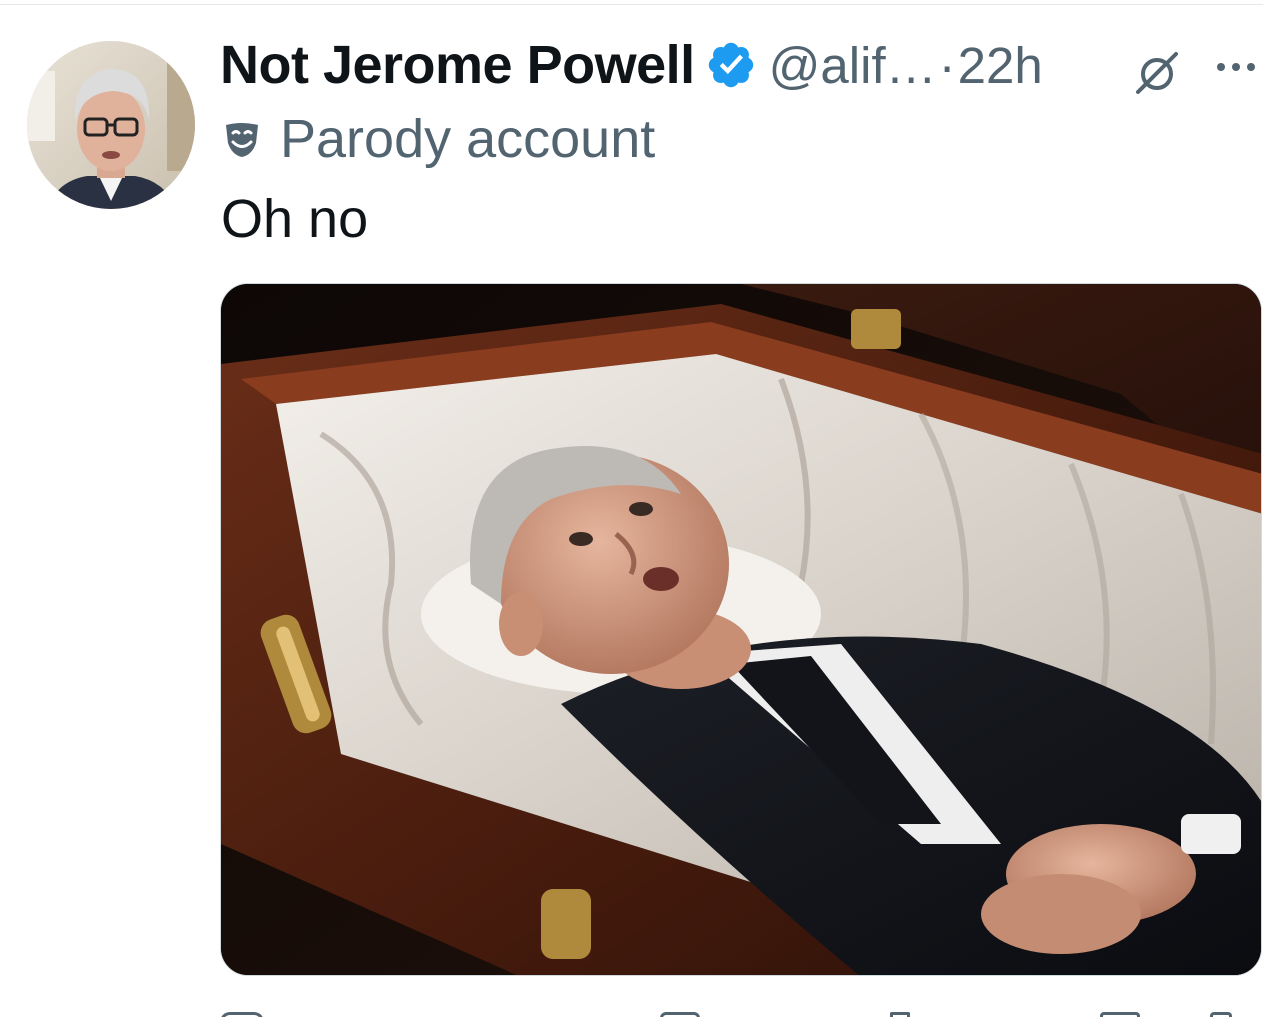  Describe the element at coordinates (1236, 67) in the screenshot. I see `more-icon` at that location.